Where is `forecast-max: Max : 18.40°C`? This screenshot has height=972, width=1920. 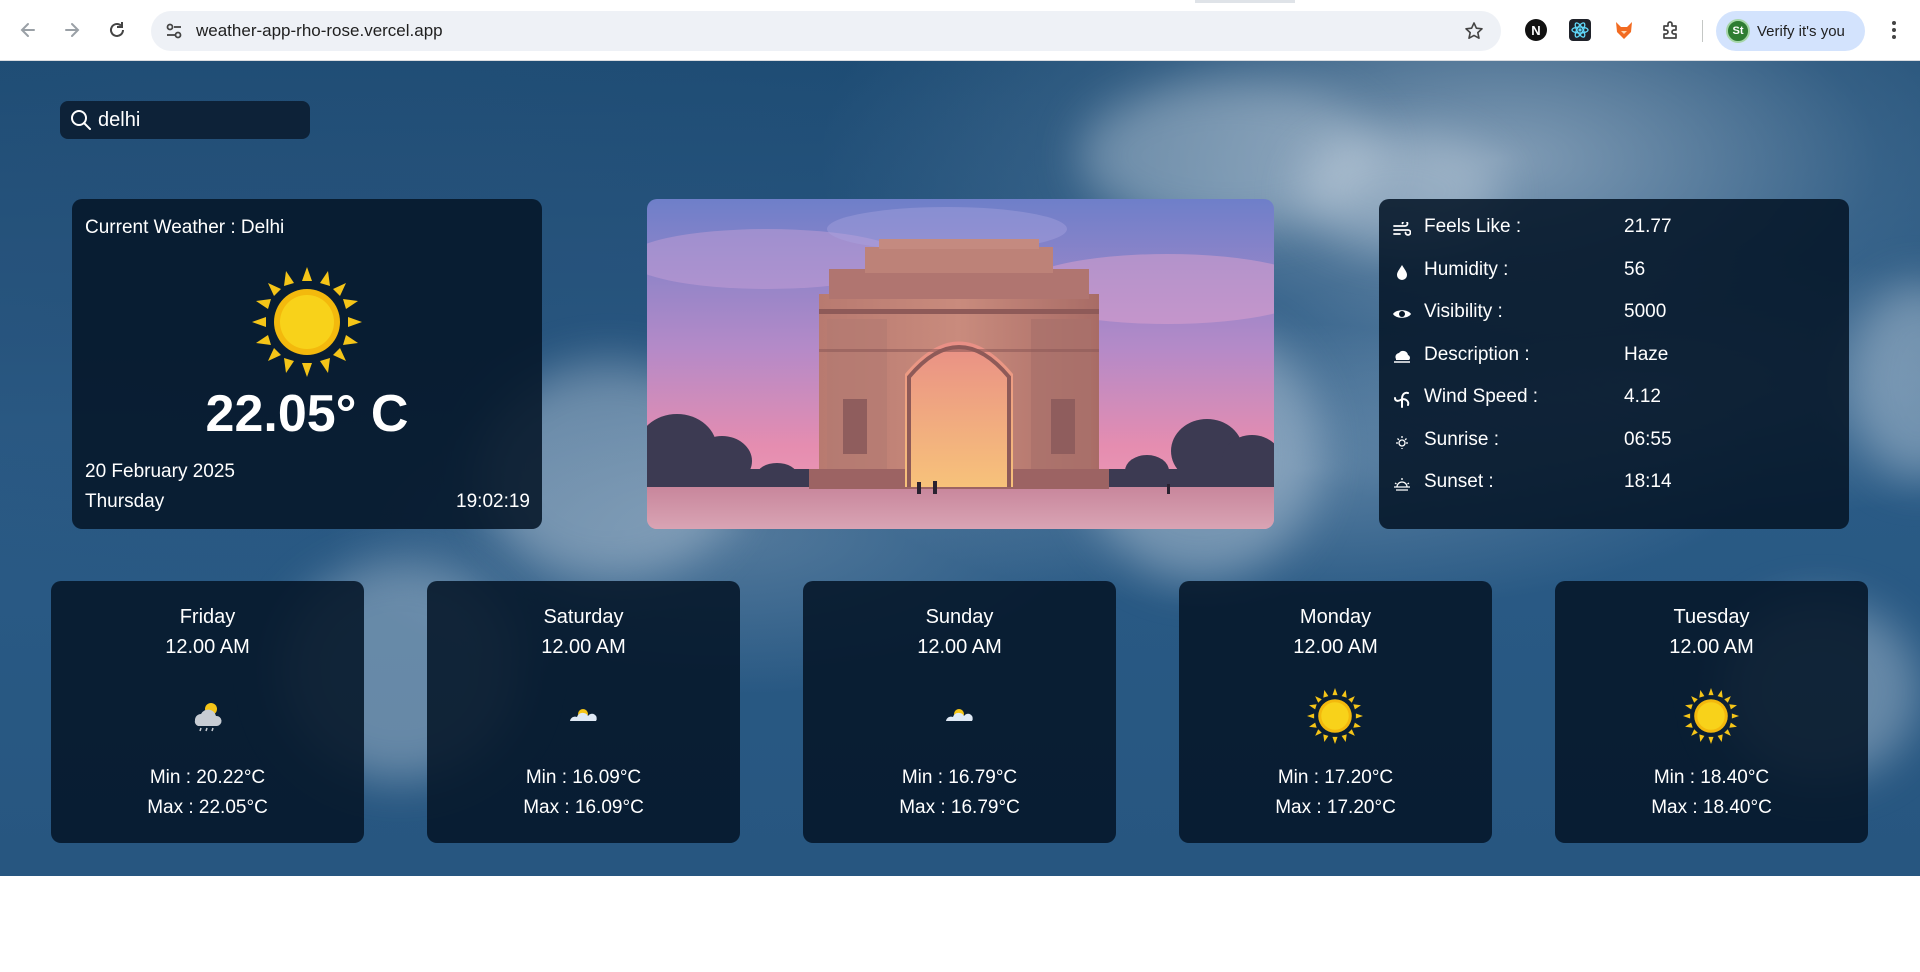 forecast-max: Max : 18.40°C is located at coordinates (1711, 807).